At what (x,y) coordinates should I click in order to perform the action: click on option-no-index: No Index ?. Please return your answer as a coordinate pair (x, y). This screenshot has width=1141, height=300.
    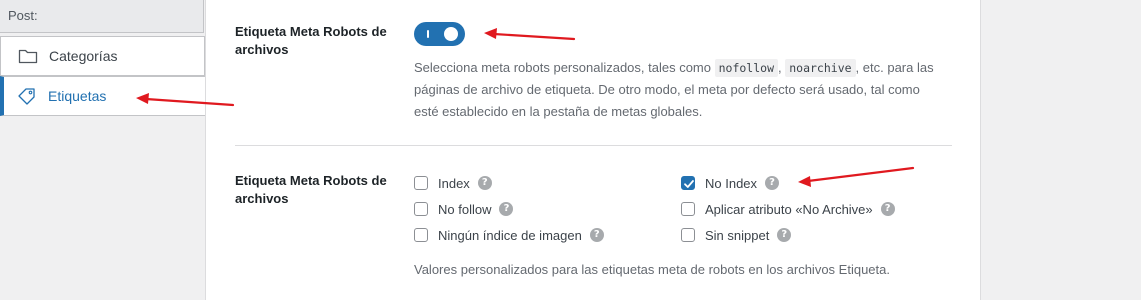
    Looking at the image, I should click on (730, 183).